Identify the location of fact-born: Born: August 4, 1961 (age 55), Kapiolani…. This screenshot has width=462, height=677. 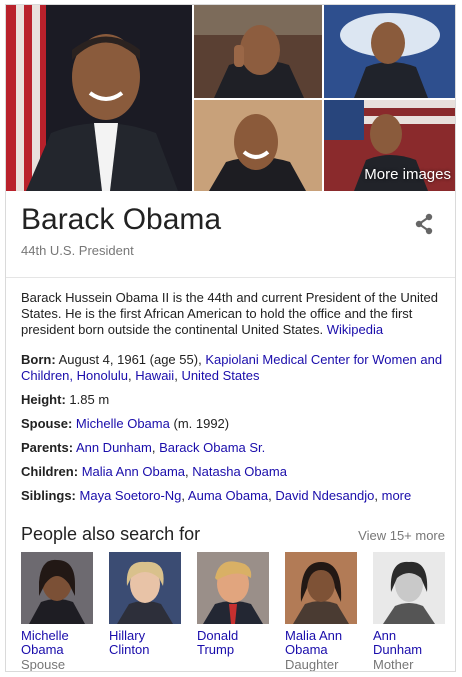
(232, 367).